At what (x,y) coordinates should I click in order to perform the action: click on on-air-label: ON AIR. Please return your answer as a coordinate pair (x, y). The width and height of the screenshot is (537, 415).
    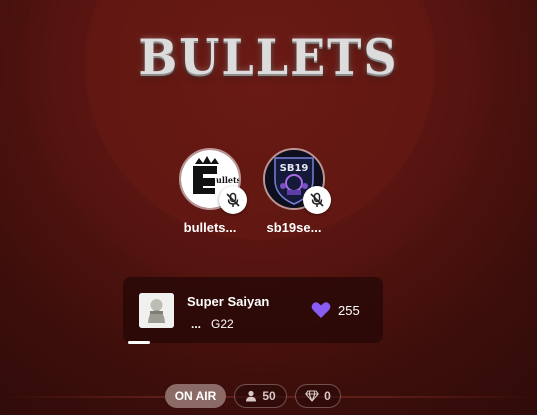
    Looking at the image, I should click on (195, 396).